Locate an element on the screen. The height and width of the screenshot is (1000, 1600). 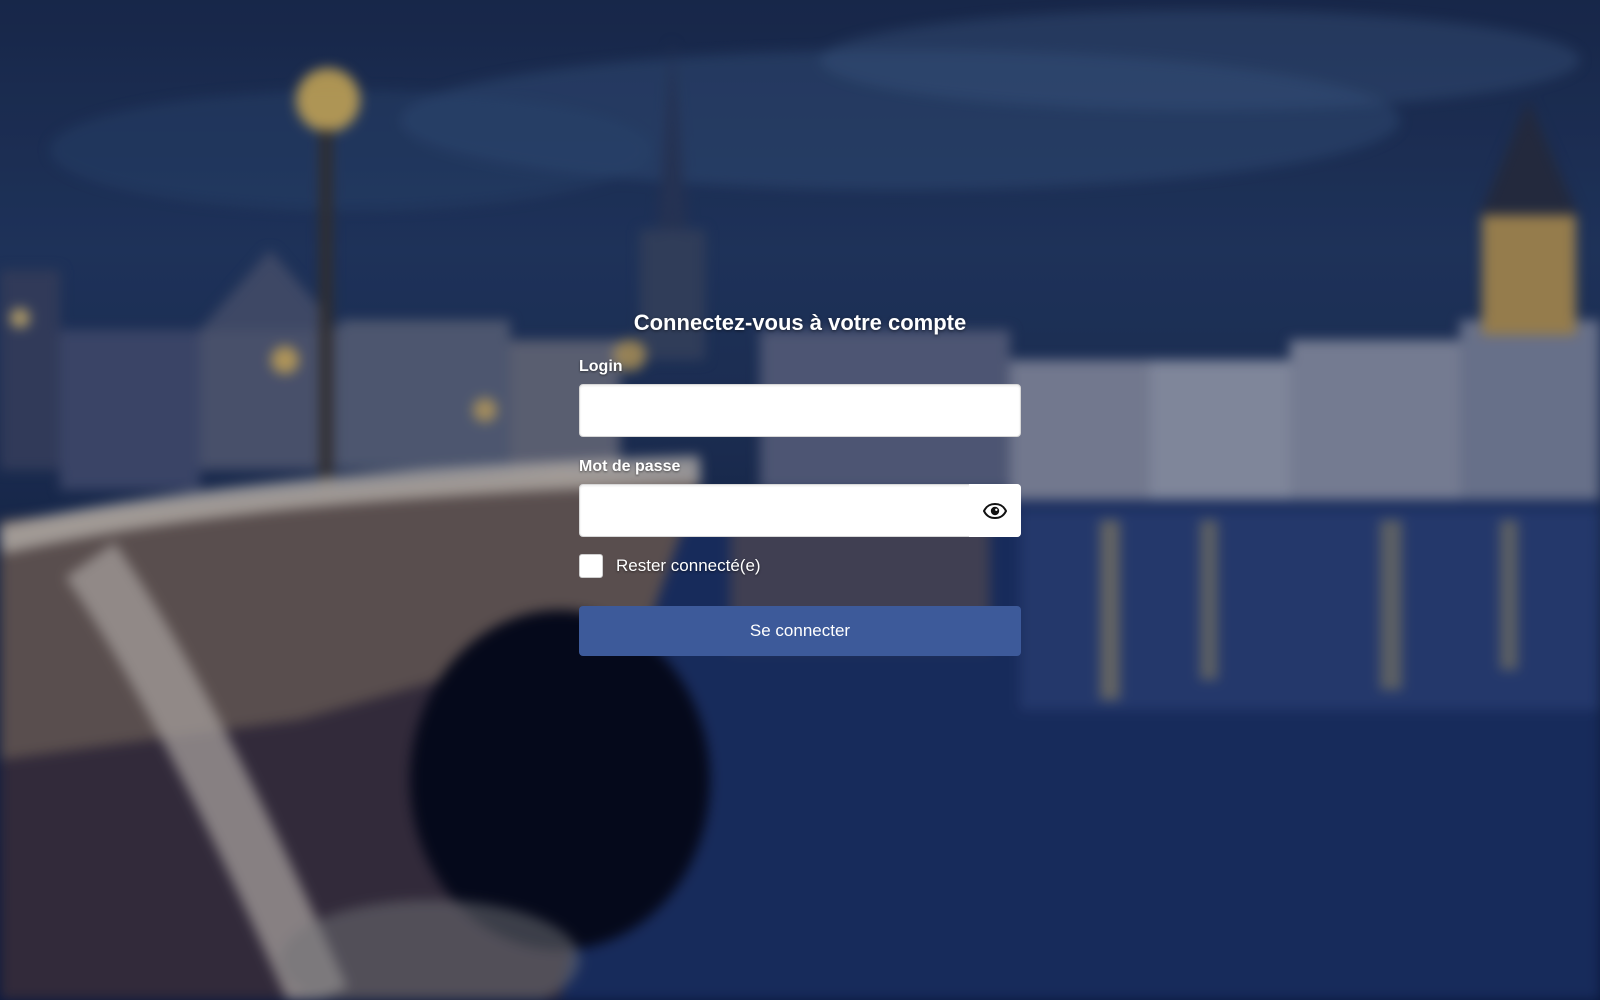
eye-icon is located at coordinates (995, 510).